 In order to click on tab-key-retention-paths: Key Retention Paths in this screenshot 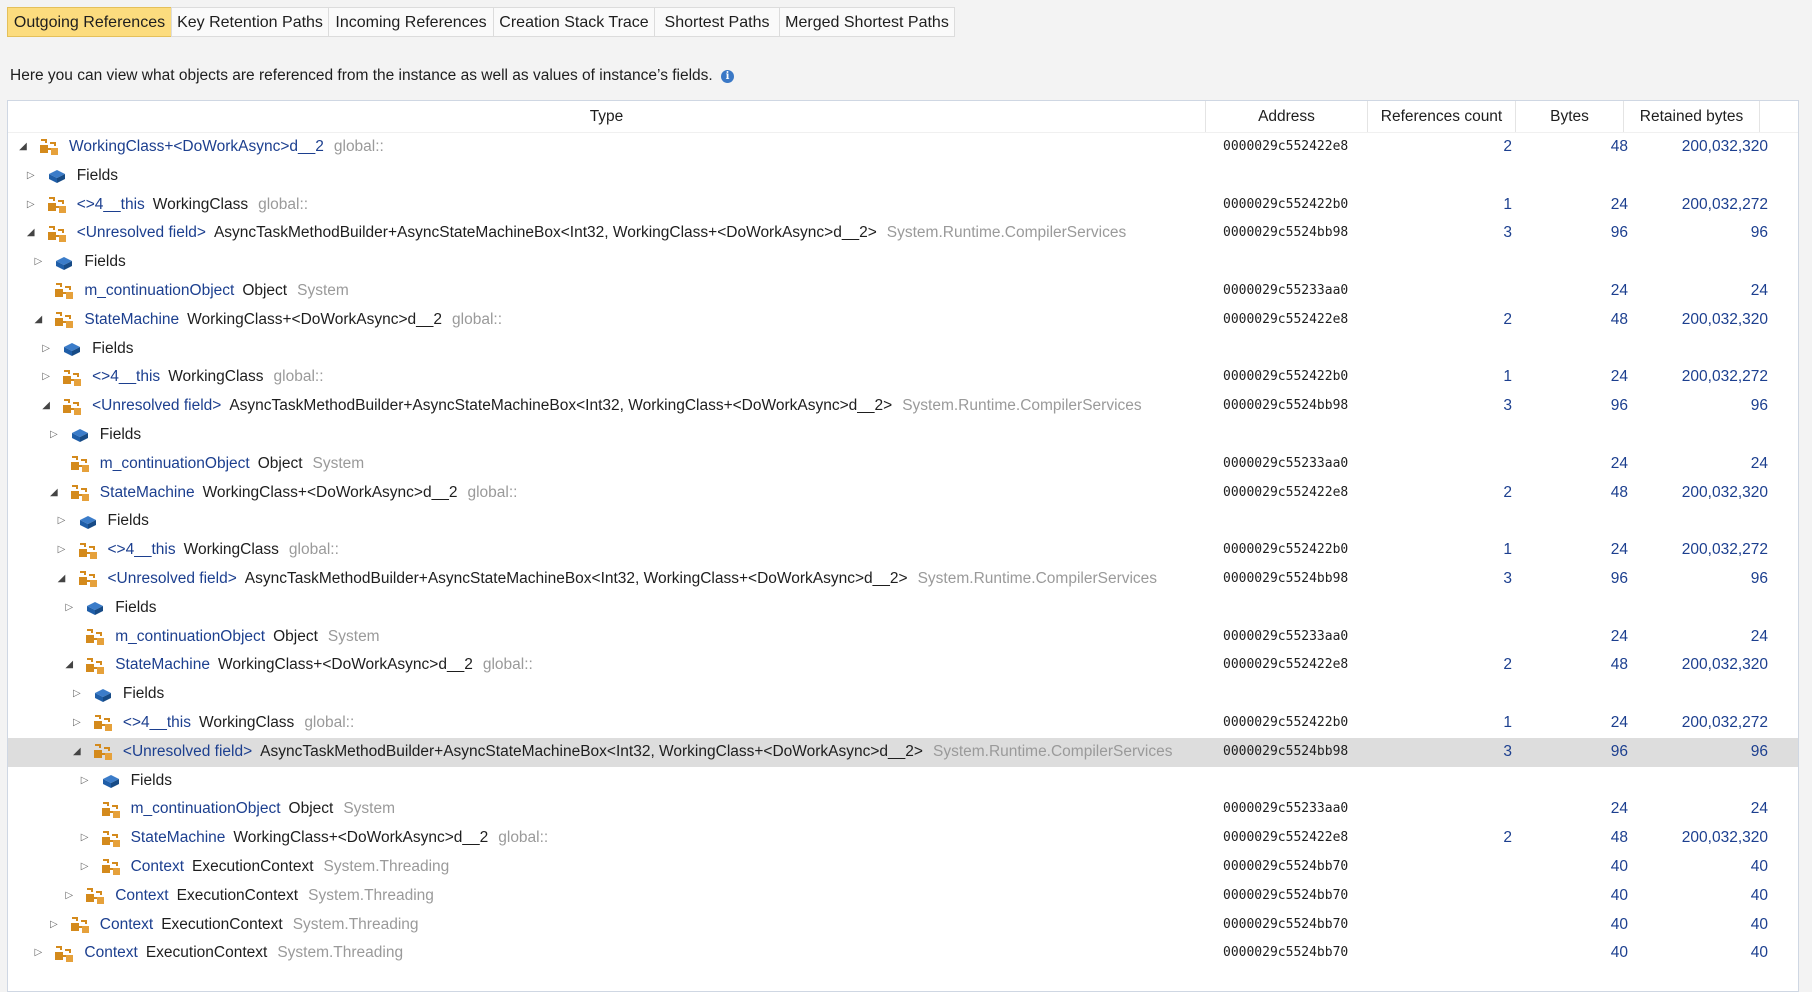, I will do `click(250, 22)`.